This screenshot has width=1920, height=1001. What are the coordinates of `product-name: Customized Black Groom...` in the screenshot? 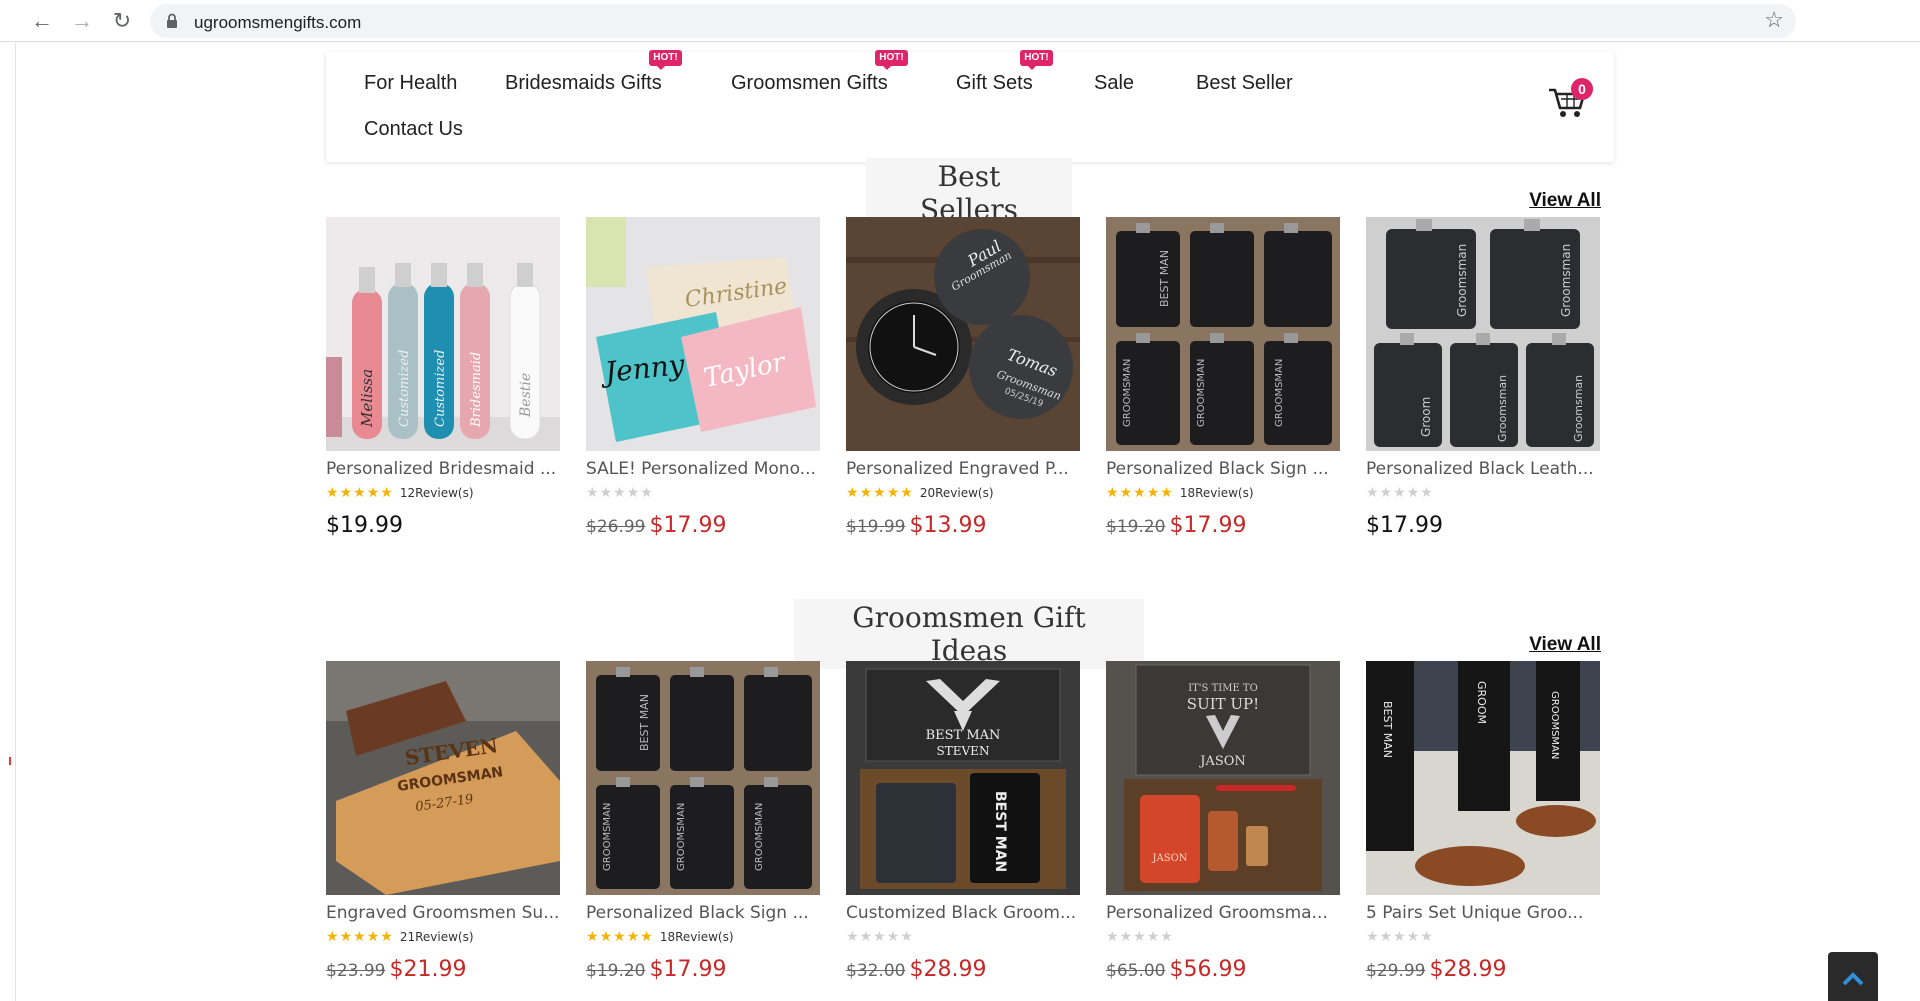 It's located at (963, 913).